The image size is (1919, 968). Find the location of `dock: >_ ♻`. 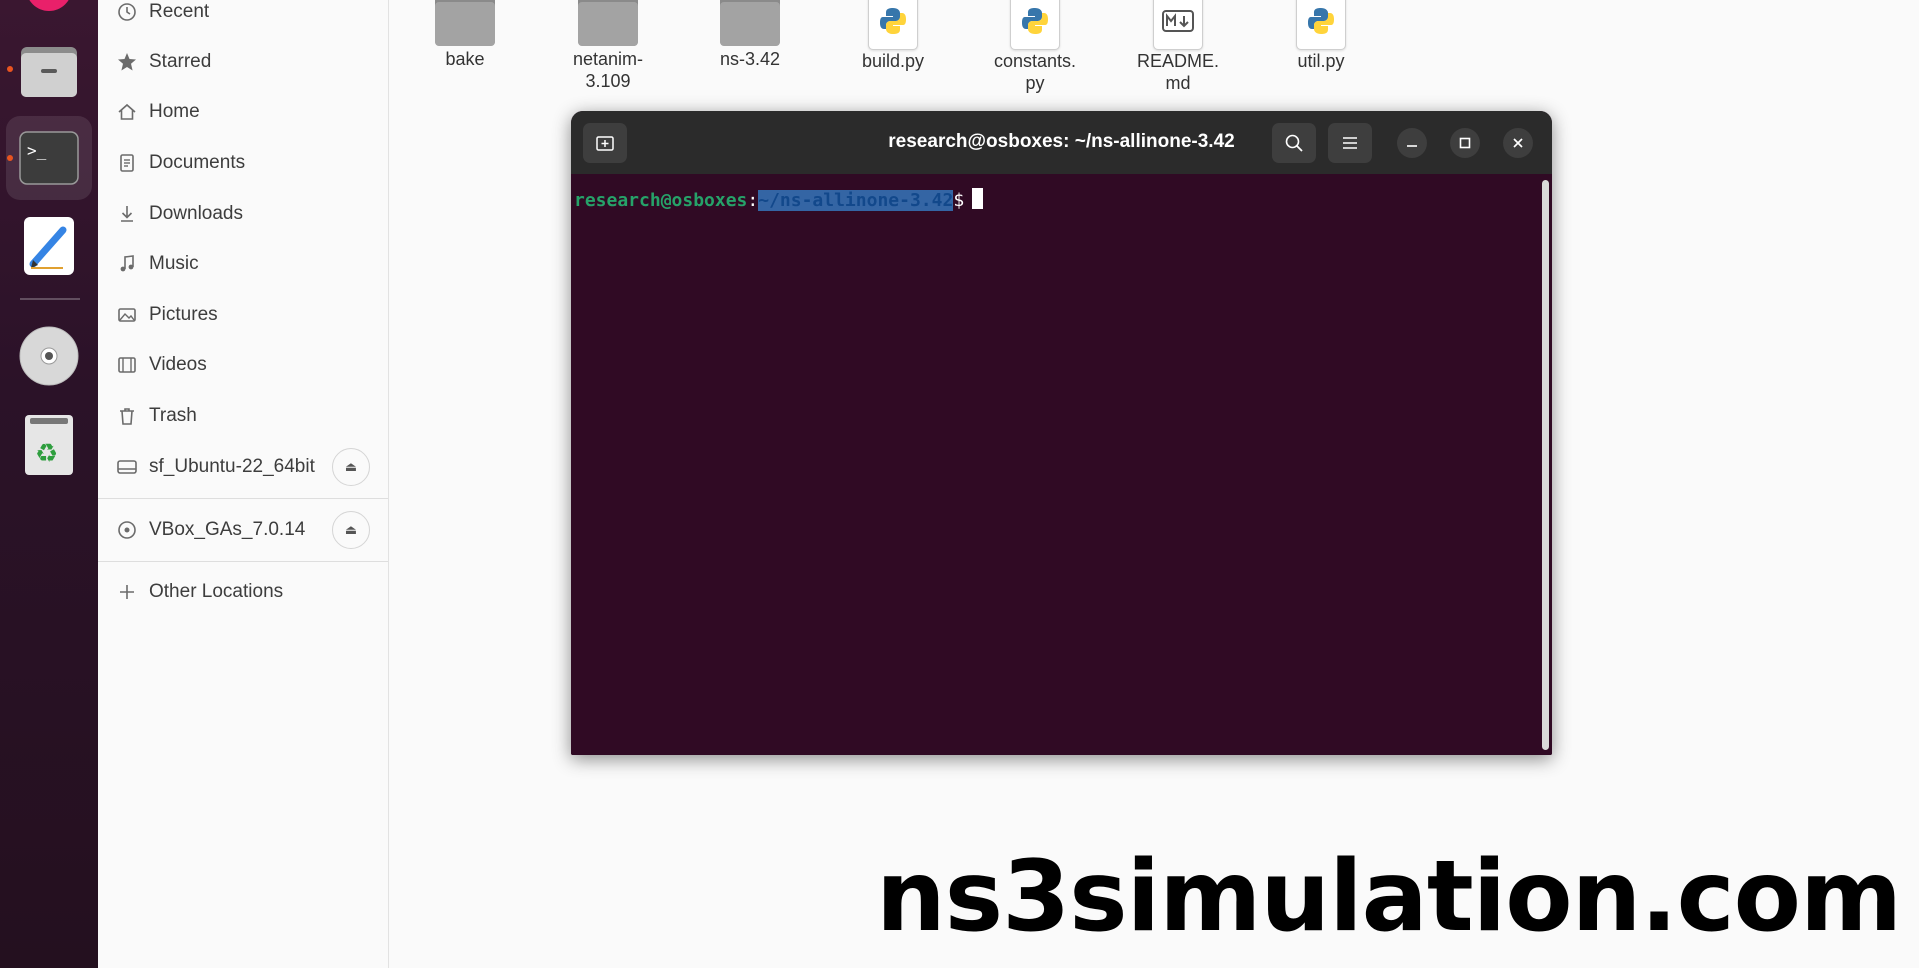

dock: >_ ♻ is located at coordinates (49, 484).